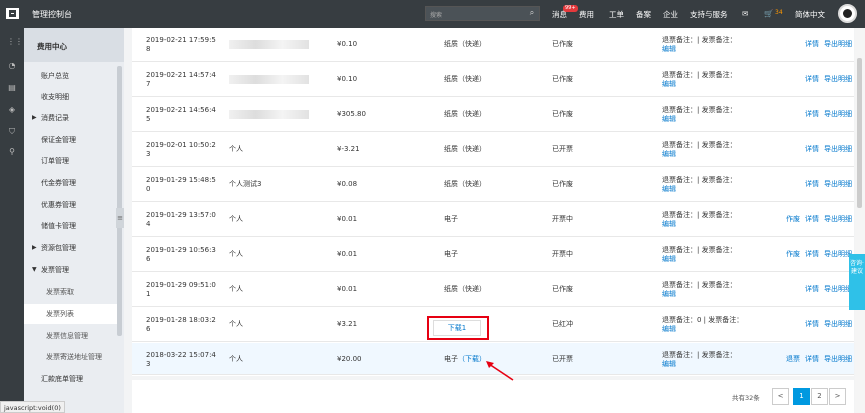 Image resolution: width=865 pixels, height=413 pixels. I want to click on sidebar-item-resource-packs: ▶ 资源包管理, so click(71, 248).